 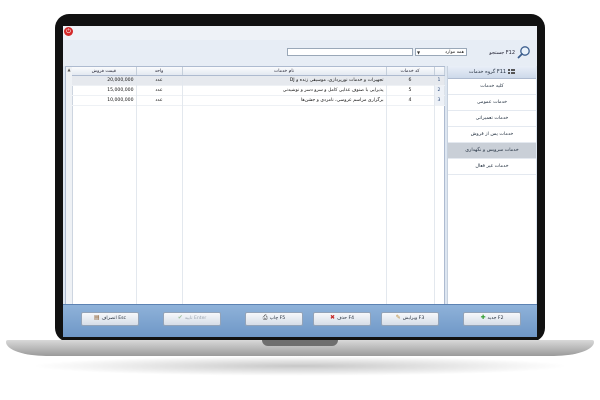 I want to click on new-button: ✚ جدید F2, so click(x=492, y=319).